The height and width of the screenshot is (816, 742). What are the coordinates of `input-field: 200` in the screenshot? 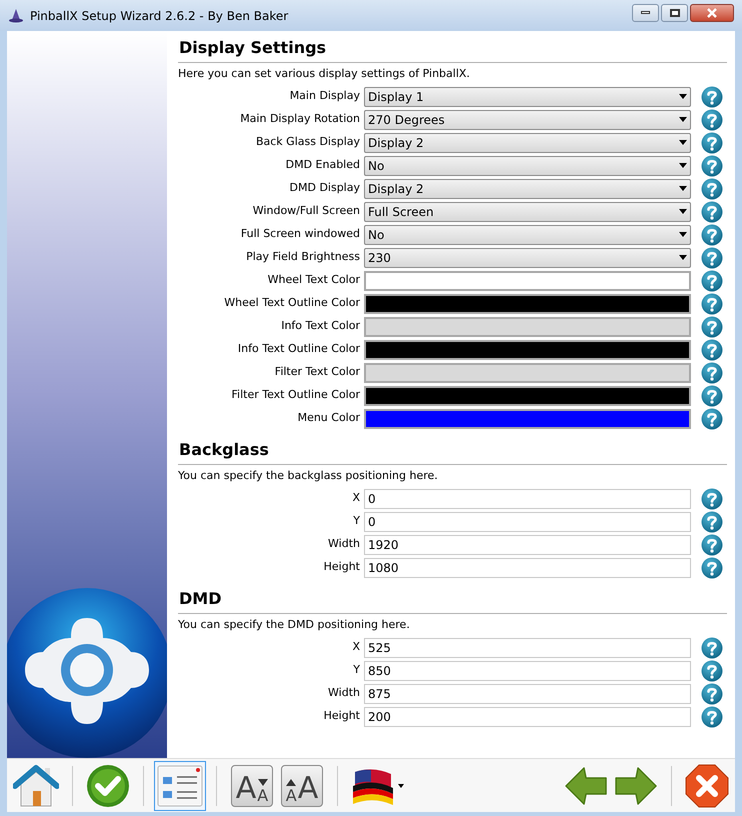 It's located at (527, 716).